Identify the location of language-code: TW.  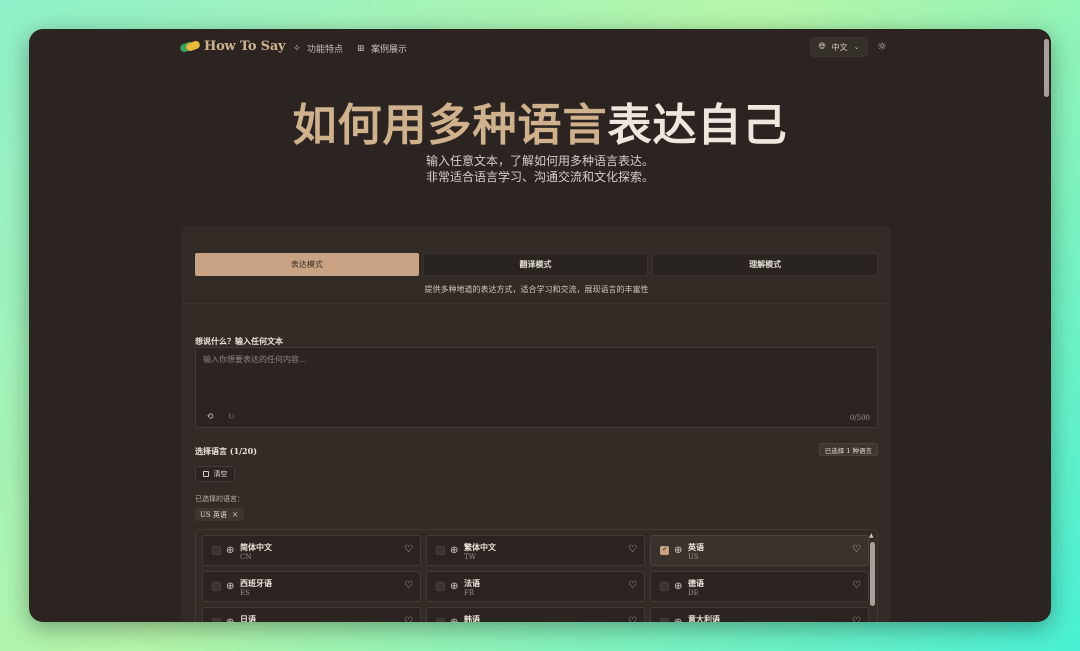
(470, 557).